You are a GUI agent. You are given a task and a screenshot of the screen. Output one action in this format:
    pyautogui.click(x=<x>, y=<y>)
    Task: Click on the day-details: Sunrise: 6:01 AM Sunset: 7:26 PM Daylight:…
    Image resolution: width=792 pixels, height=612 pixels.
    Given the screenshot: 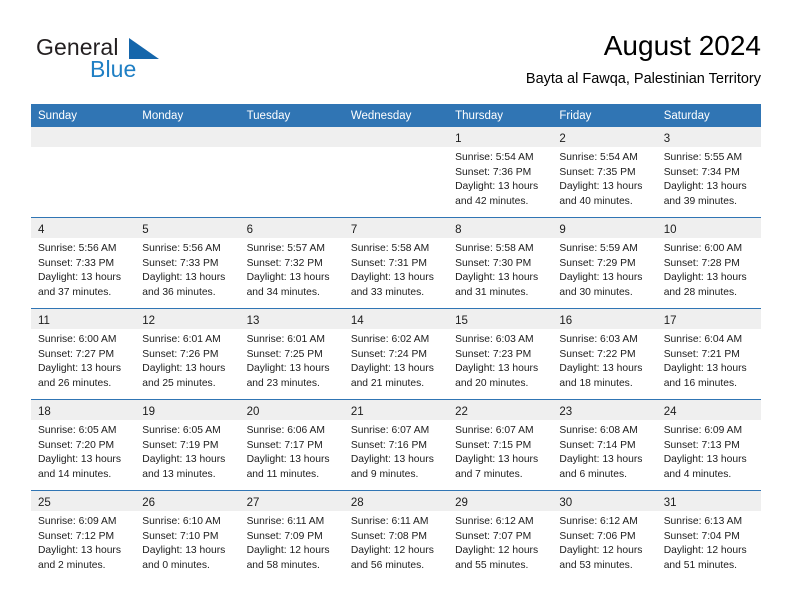 What is the action you would take?
    pyautogui.click(x=187, y=360)
    